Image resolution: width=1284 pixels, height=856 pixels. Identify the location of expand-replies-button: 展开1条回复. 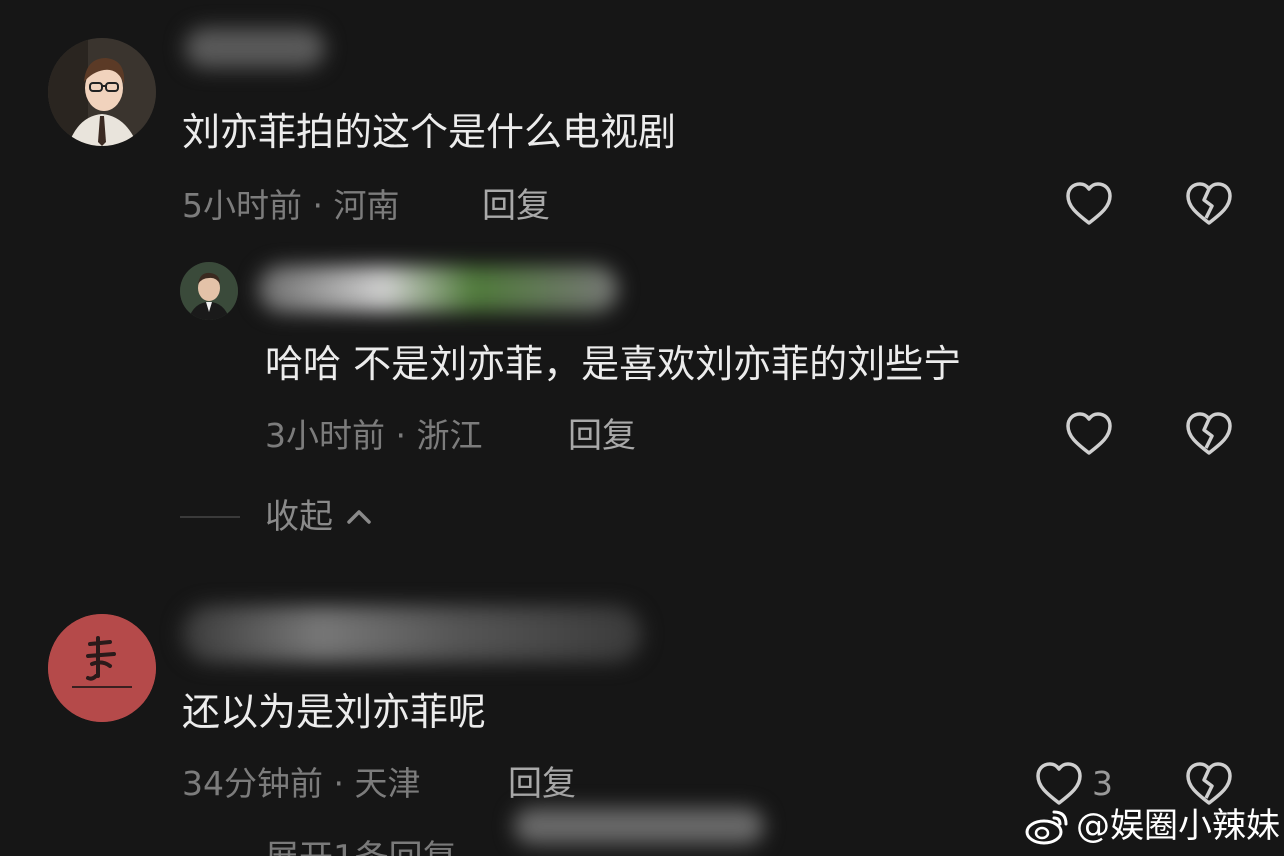
(361, 847).